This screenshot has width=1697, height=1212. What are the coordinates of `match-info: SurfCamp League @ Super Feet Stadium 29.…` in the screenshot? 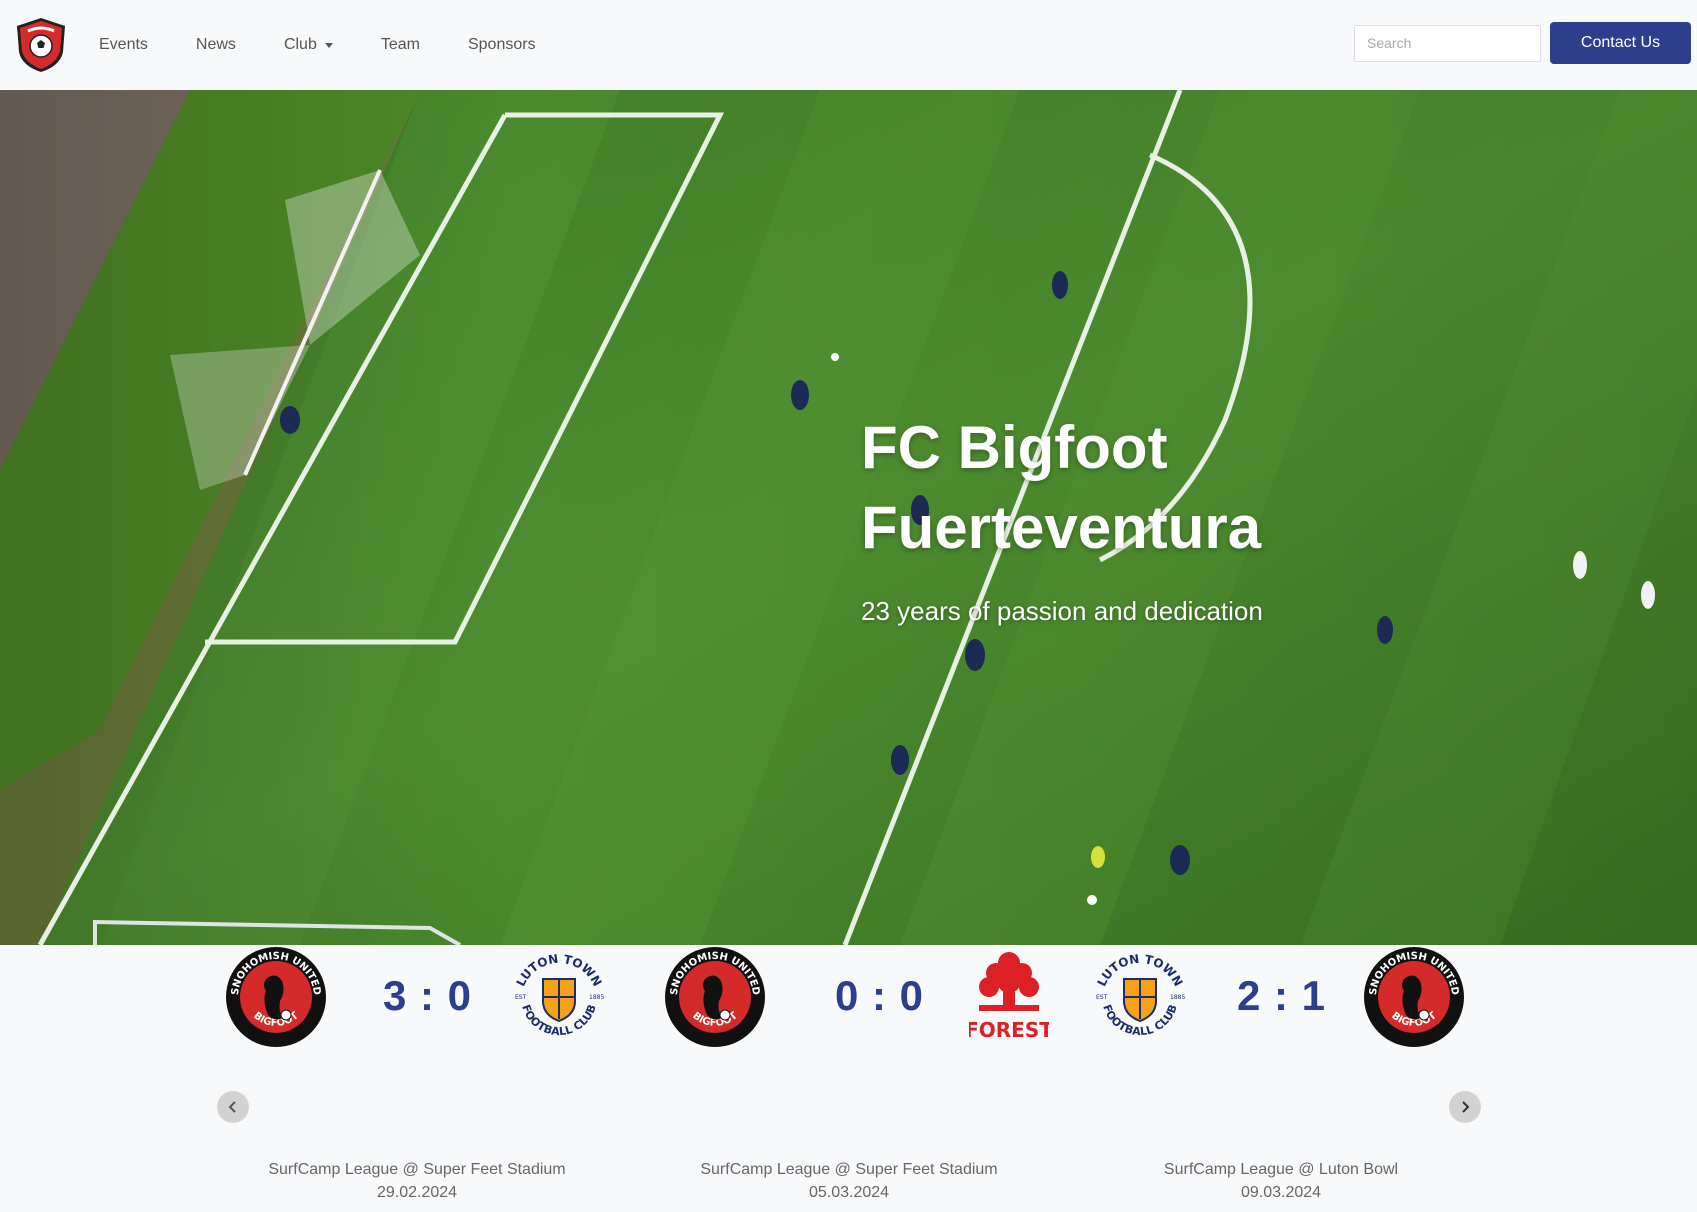 It's located at (417, 1181).